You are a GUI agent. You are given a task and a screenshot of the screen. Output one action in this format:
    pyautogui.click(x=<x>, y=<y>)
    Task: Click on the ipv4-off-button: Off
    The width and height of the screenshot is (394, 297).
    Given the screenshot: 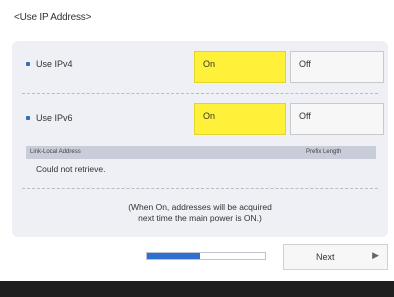 What is the action you would take?
    pyautogui.click(x=337, y=67)
    